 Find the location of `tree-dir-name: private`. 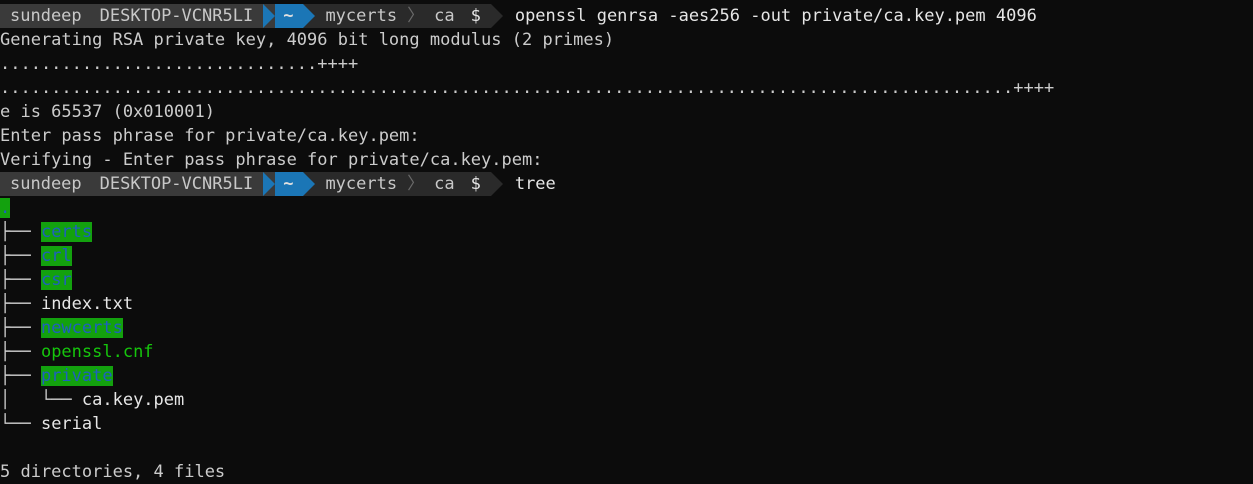

tree-dir-name: private is located at coordinates (76, 376).